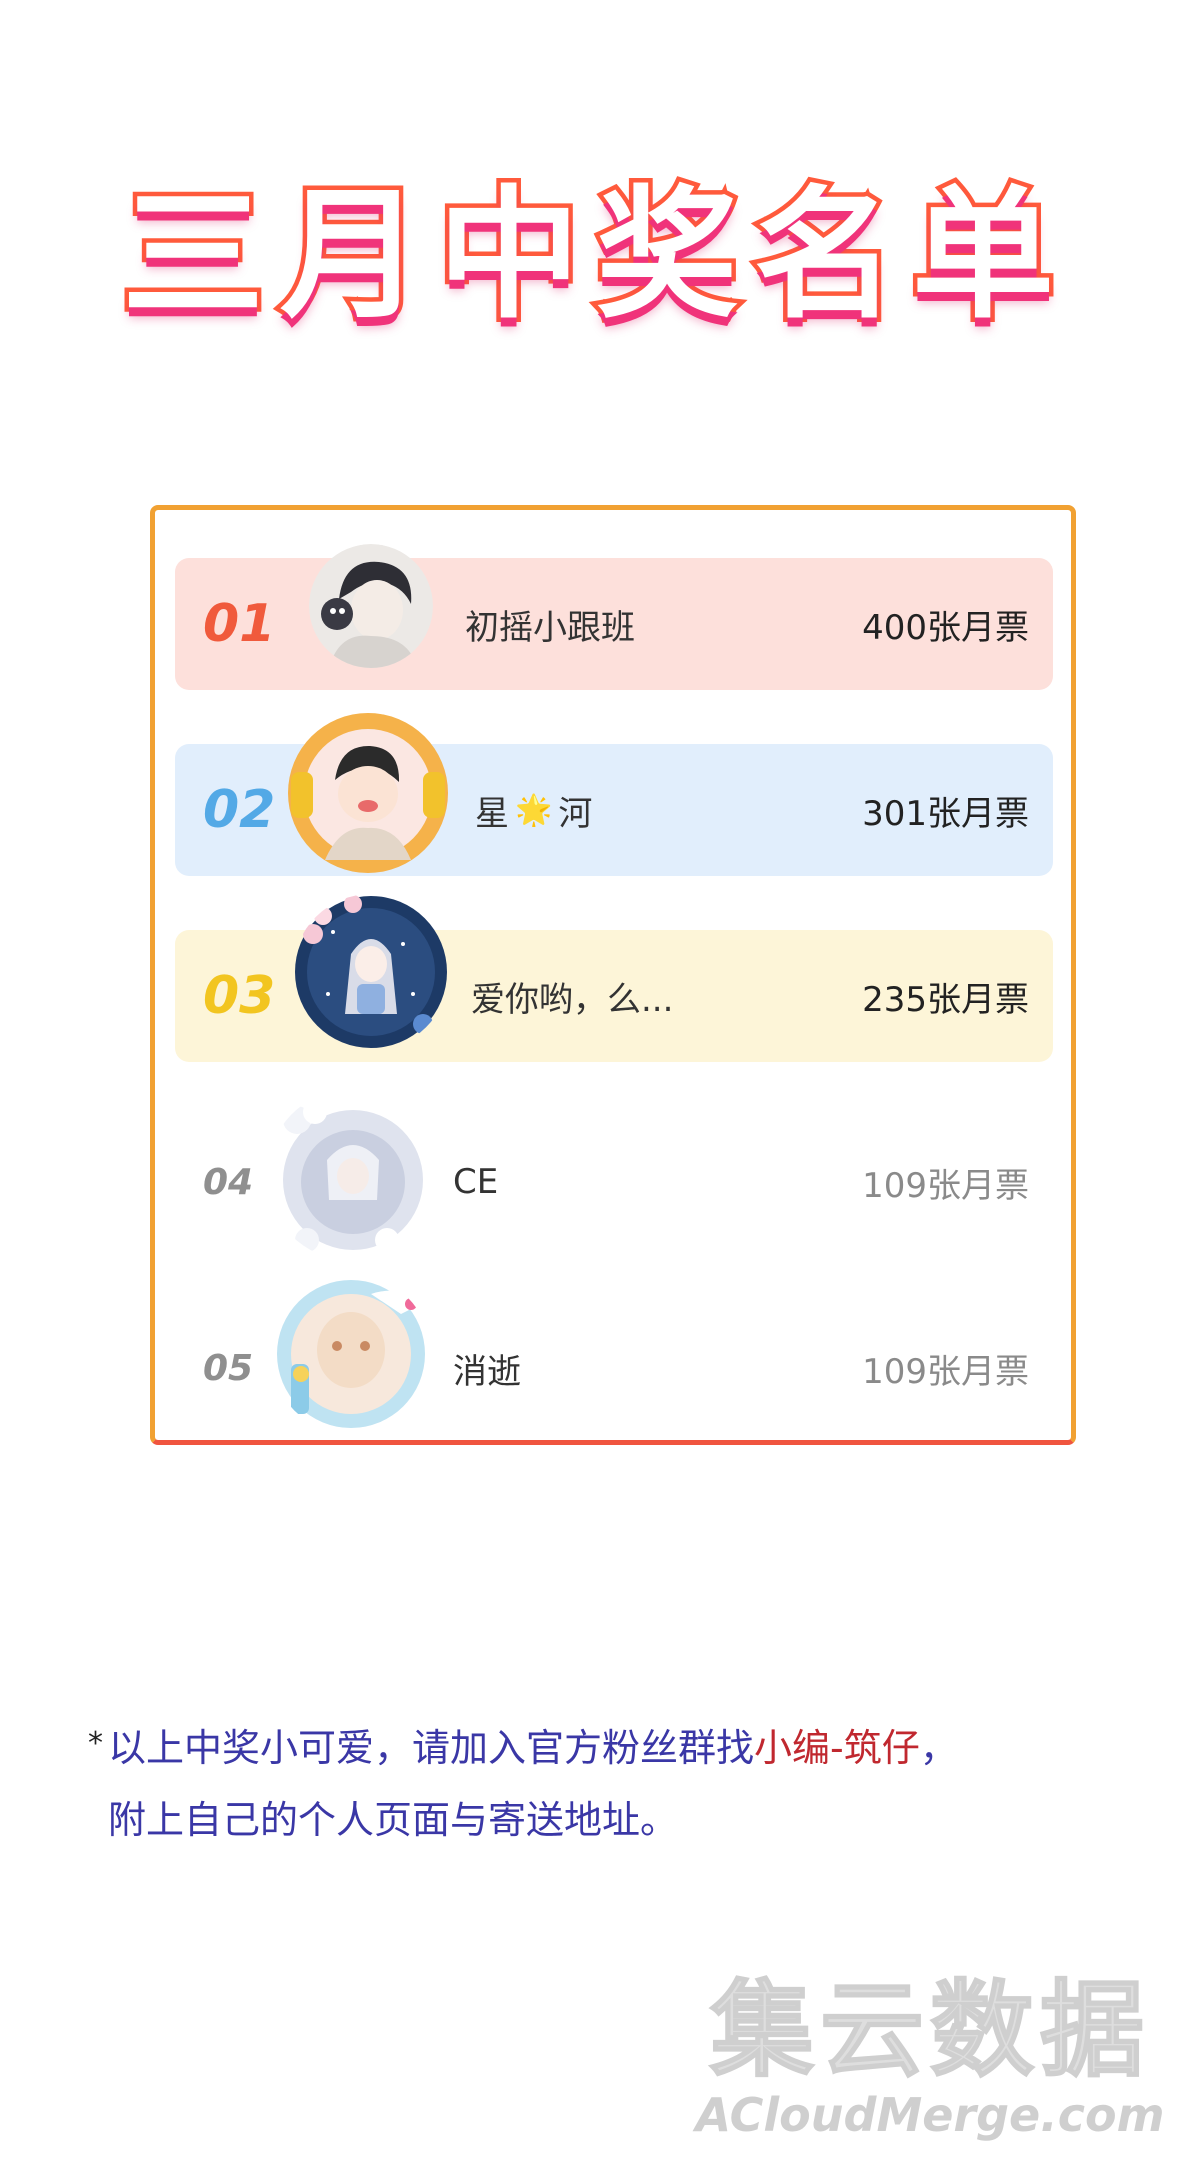  I want to click on winner-name-part1: 星, so click(492, 813).